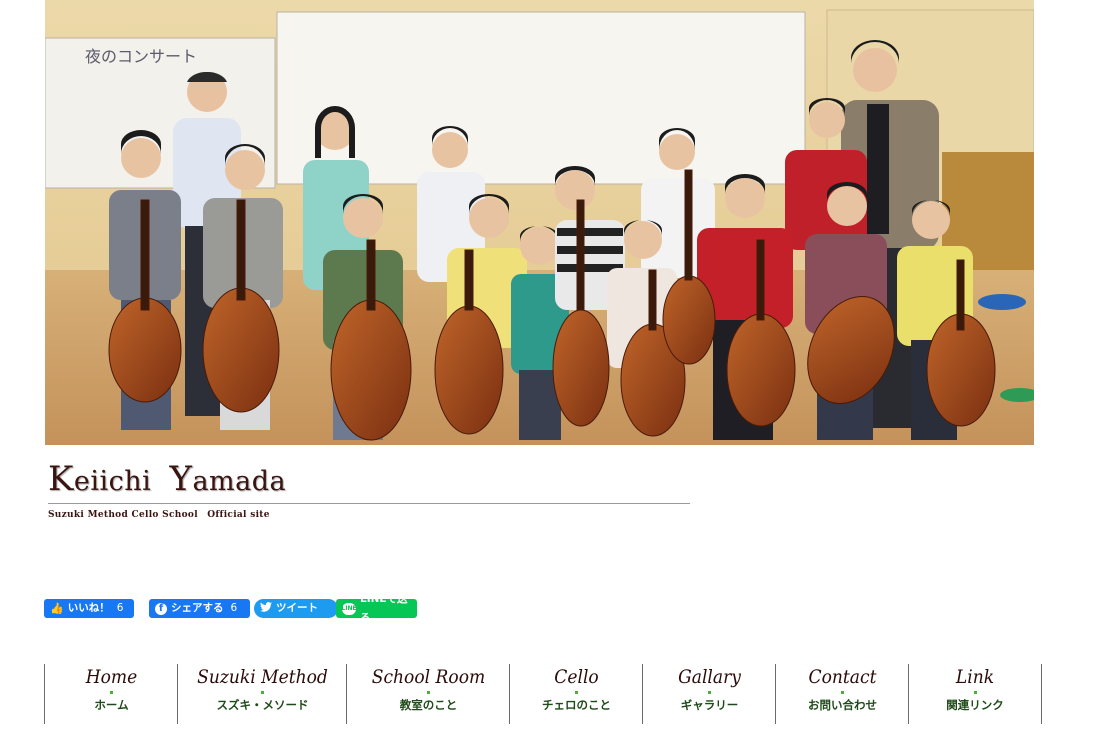  I want to click on nav-home-en: Home, so click(111, 677).